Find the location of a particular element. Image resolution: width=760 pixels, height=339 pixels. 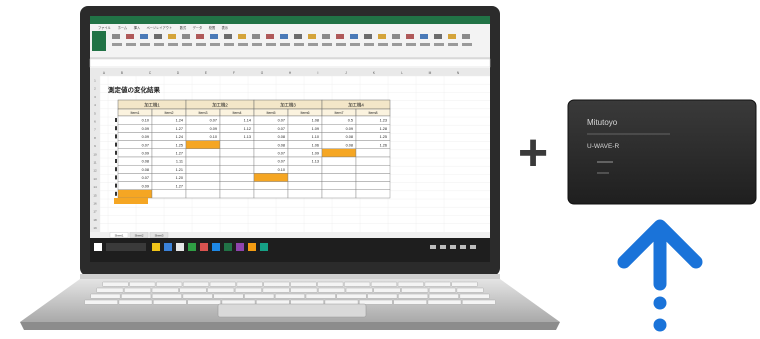

ribbon-tab: ページレイアウト is located at coordinates (159, 27).